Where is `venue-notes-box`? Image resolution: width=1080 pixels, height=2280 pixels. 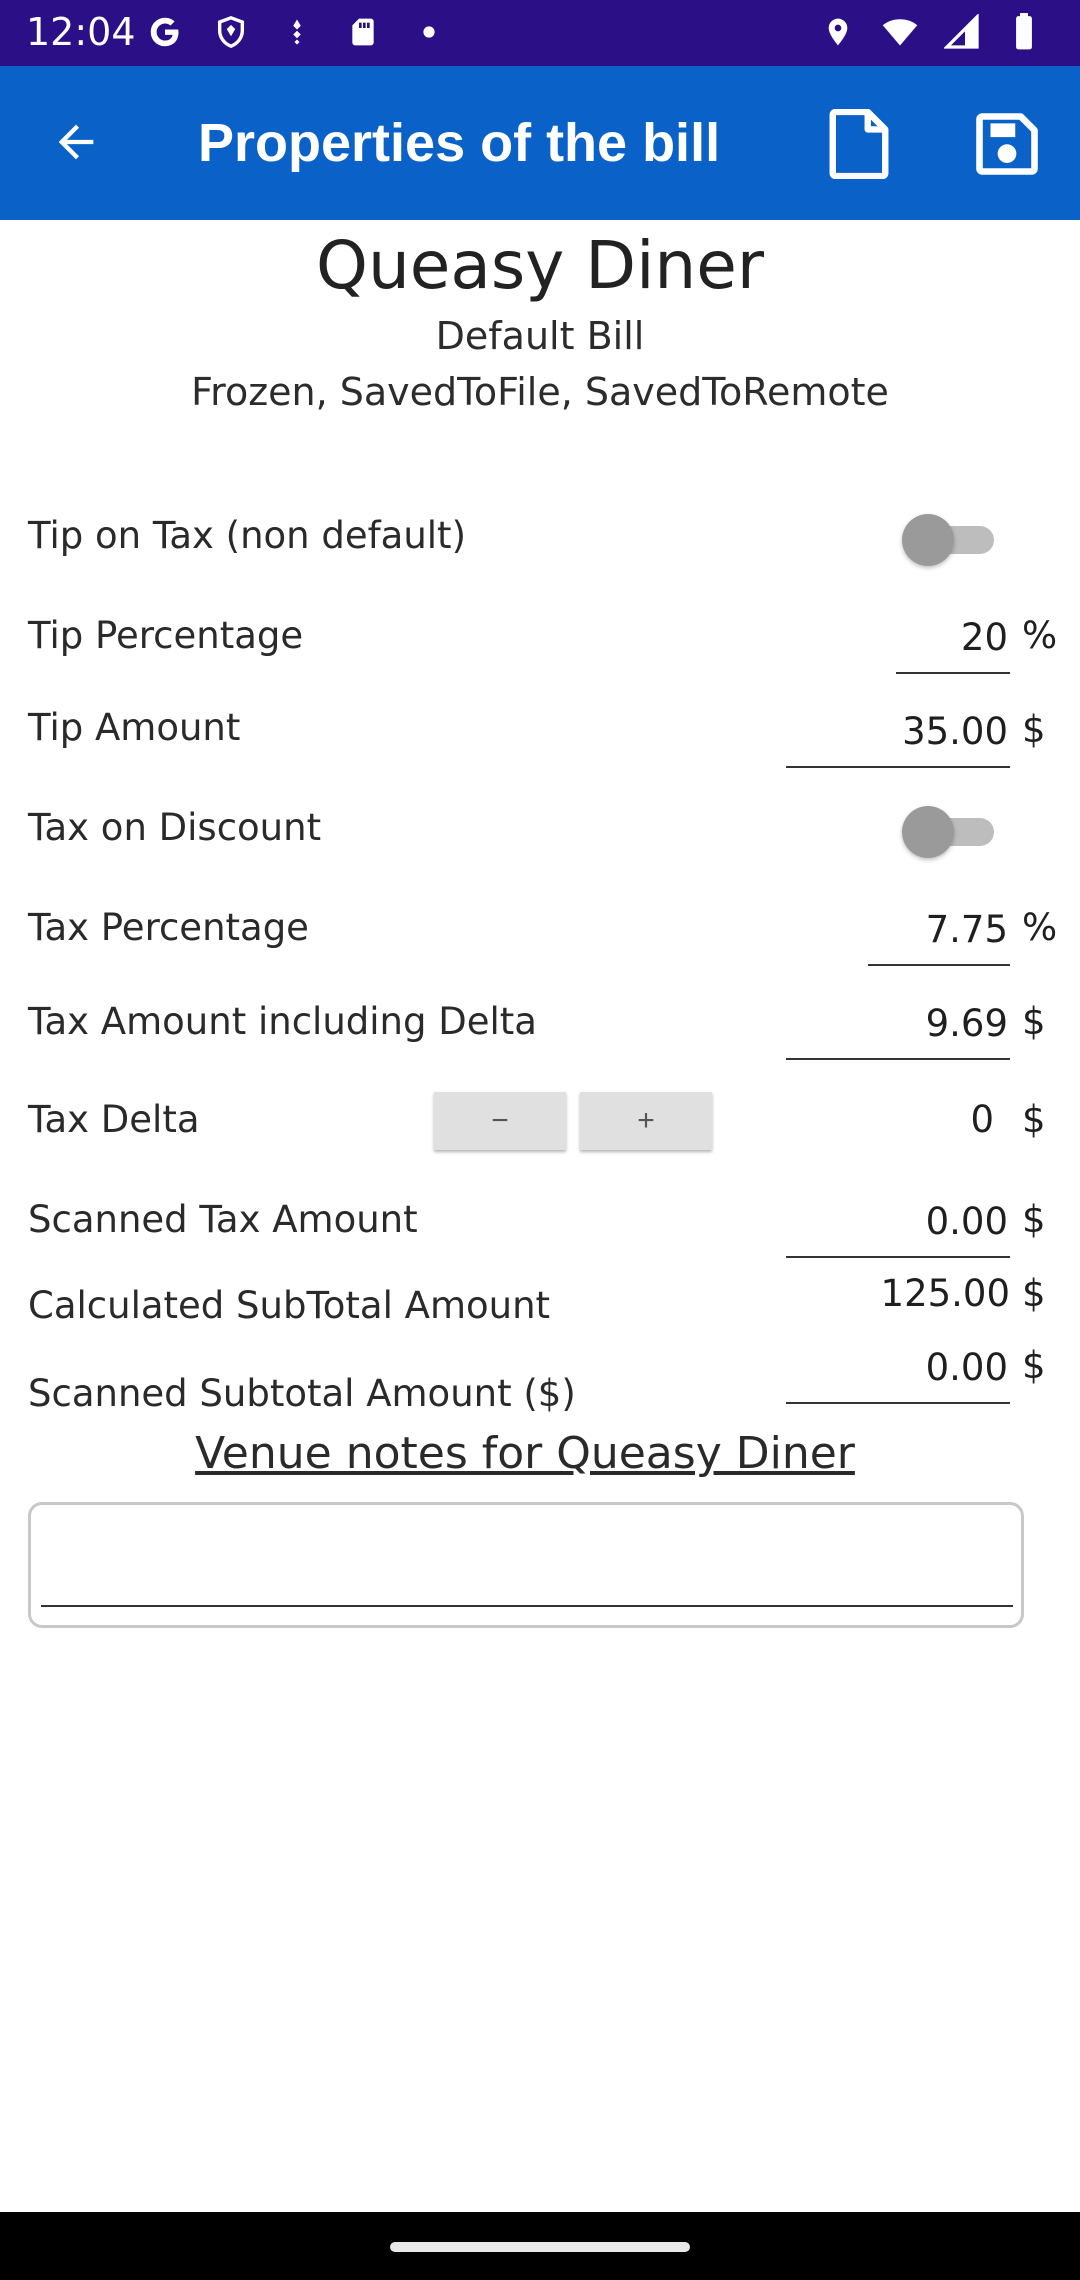
venue-notes-box is located at coordinates (526, 1565).